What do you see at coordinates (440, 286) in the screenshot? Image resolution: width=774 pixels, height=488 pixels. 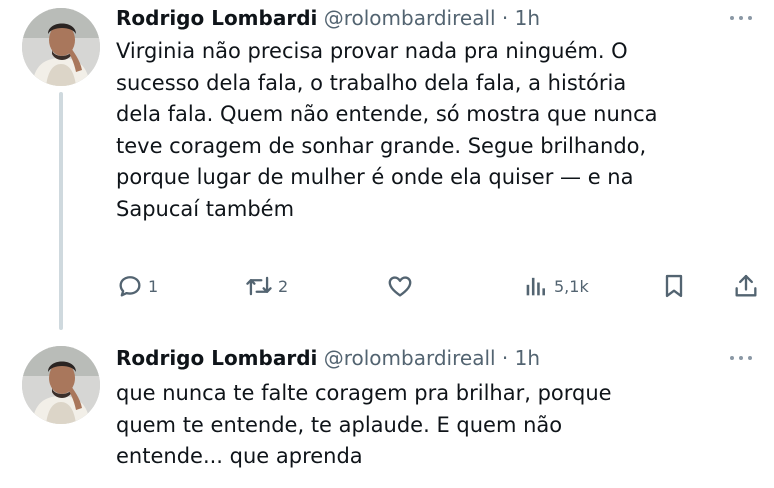 I see `tweet-actions: 1 2 5,1k` at bounding box center [440, 286].